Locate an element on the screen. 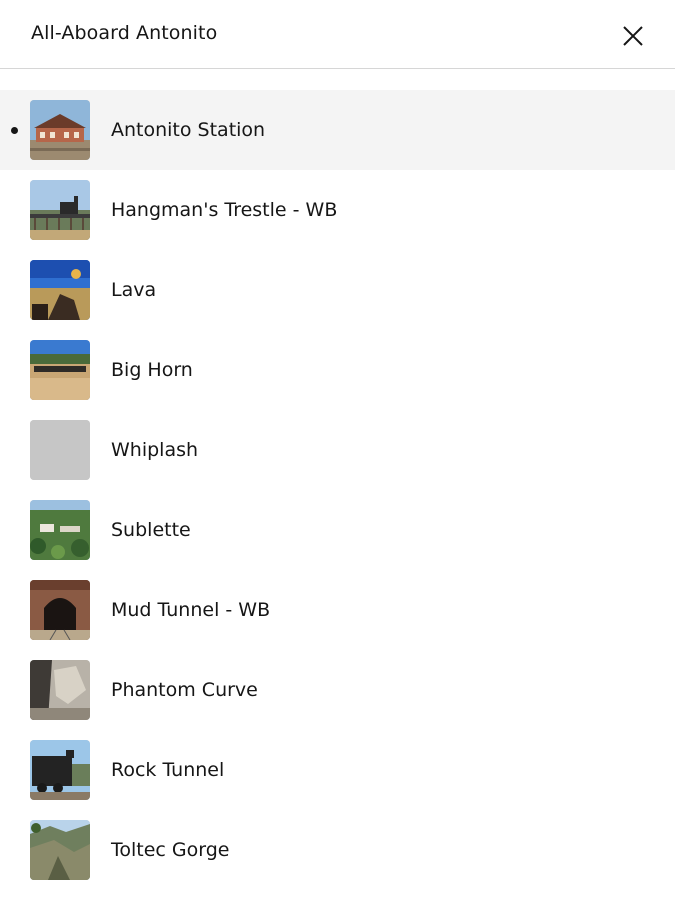 The image size is (675, 900). list-item-label: Big Horn is located at coordinates (152, 370).